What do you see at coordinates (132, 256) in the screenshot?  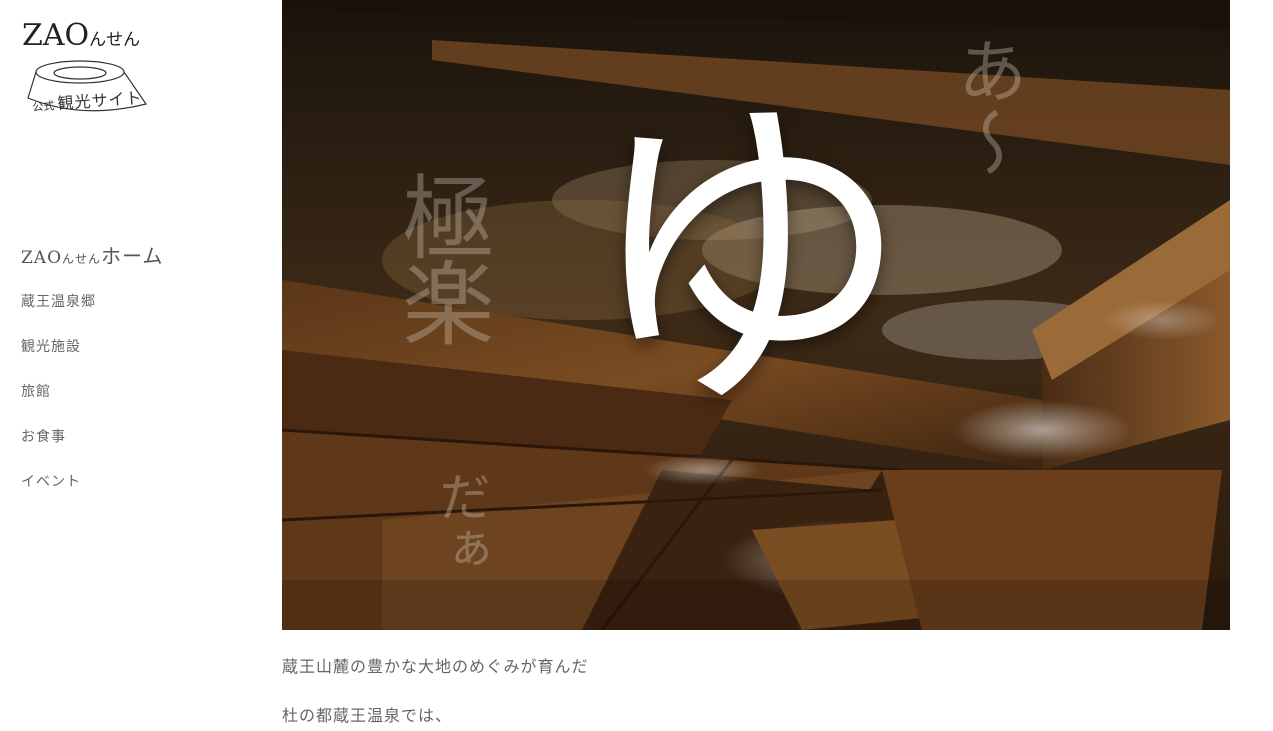 I see `nav-home-suffix: ホーム` at bounding box center [132, 256].